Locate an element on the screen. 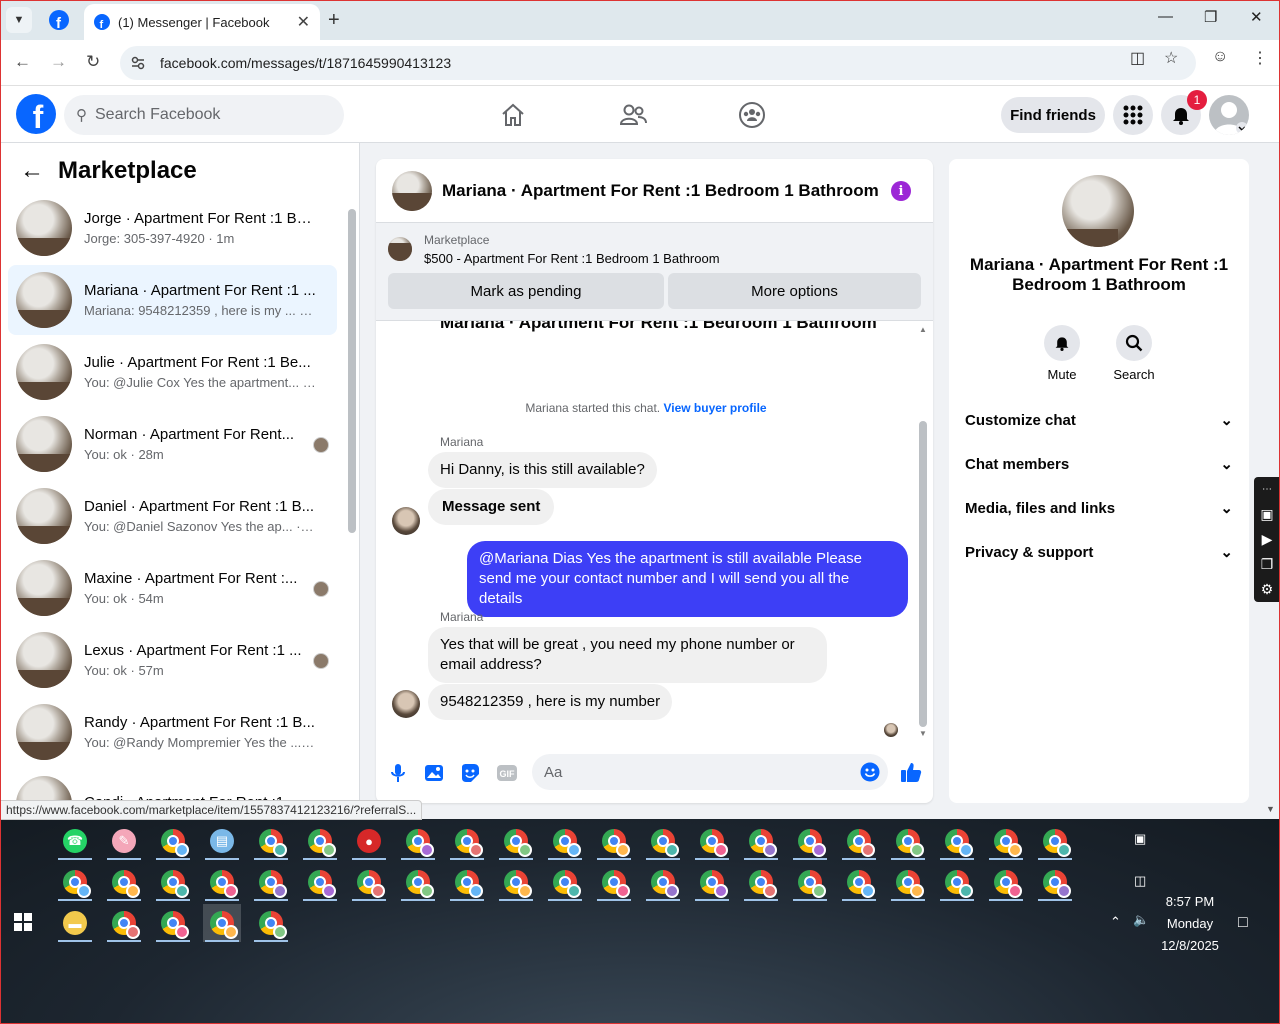 The height and width of the screenshot is (1024, 1280). tab-search-dropdown: ▼ is located at coordinates (19, 20).